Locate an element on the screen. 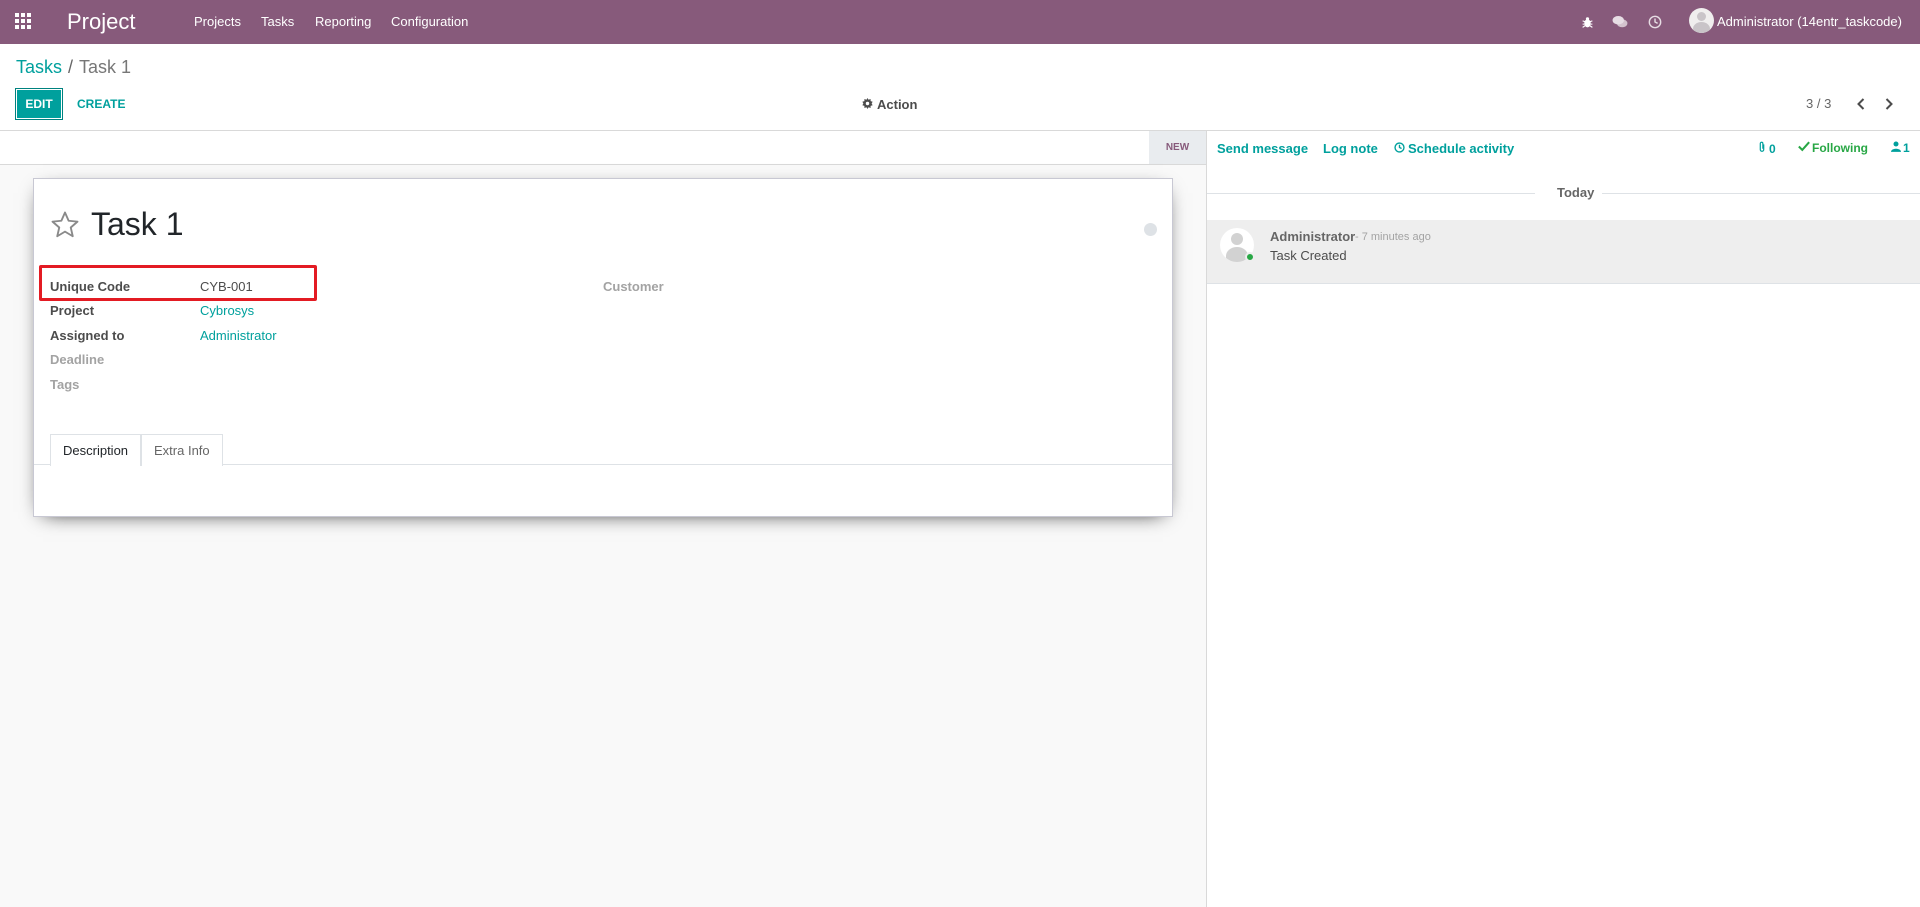 The image size is (1920, 907). customer-label: Customer is located at coordinates (633, 286).